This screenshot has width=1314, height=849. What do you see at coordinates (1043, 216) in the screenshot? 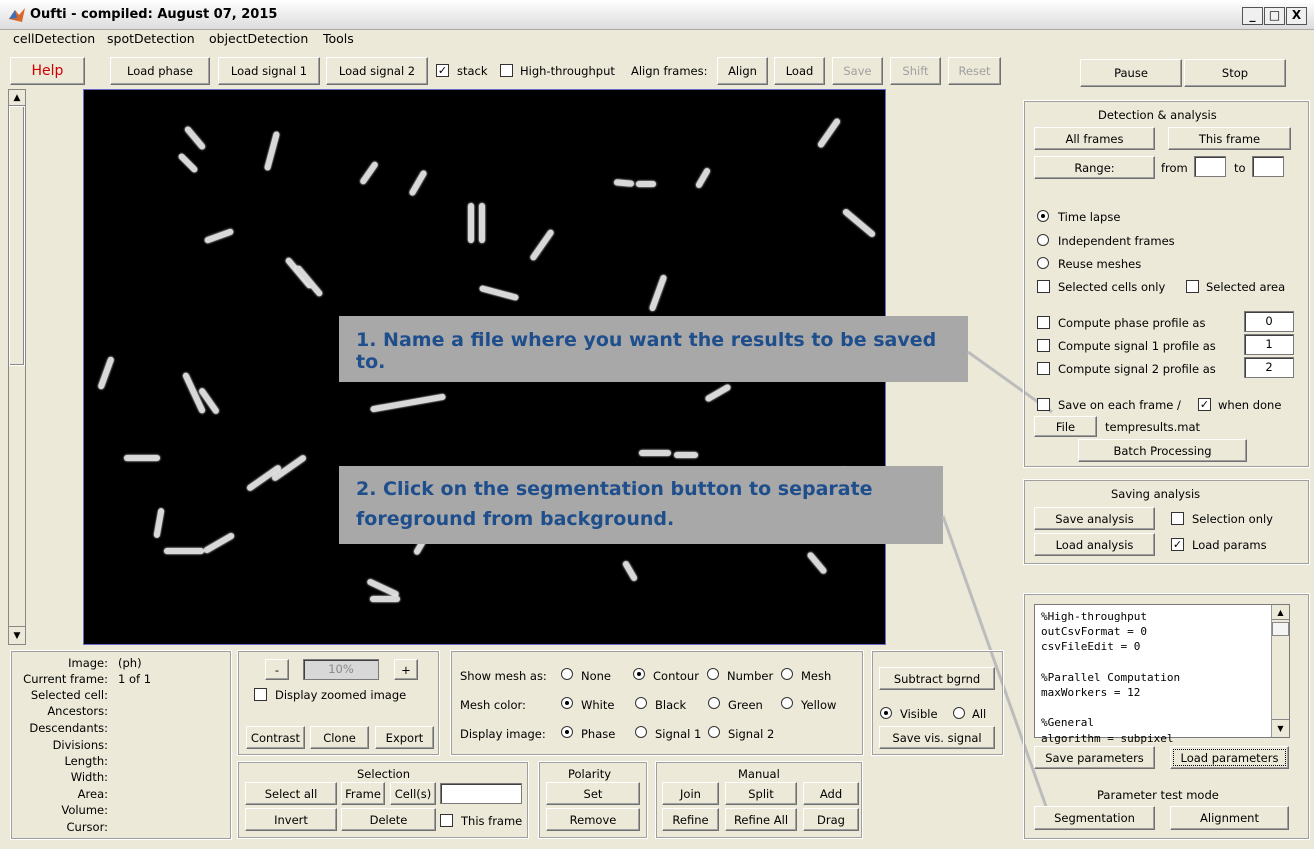
I see `time-lapse-radio` at bounding box center [1043, 216].